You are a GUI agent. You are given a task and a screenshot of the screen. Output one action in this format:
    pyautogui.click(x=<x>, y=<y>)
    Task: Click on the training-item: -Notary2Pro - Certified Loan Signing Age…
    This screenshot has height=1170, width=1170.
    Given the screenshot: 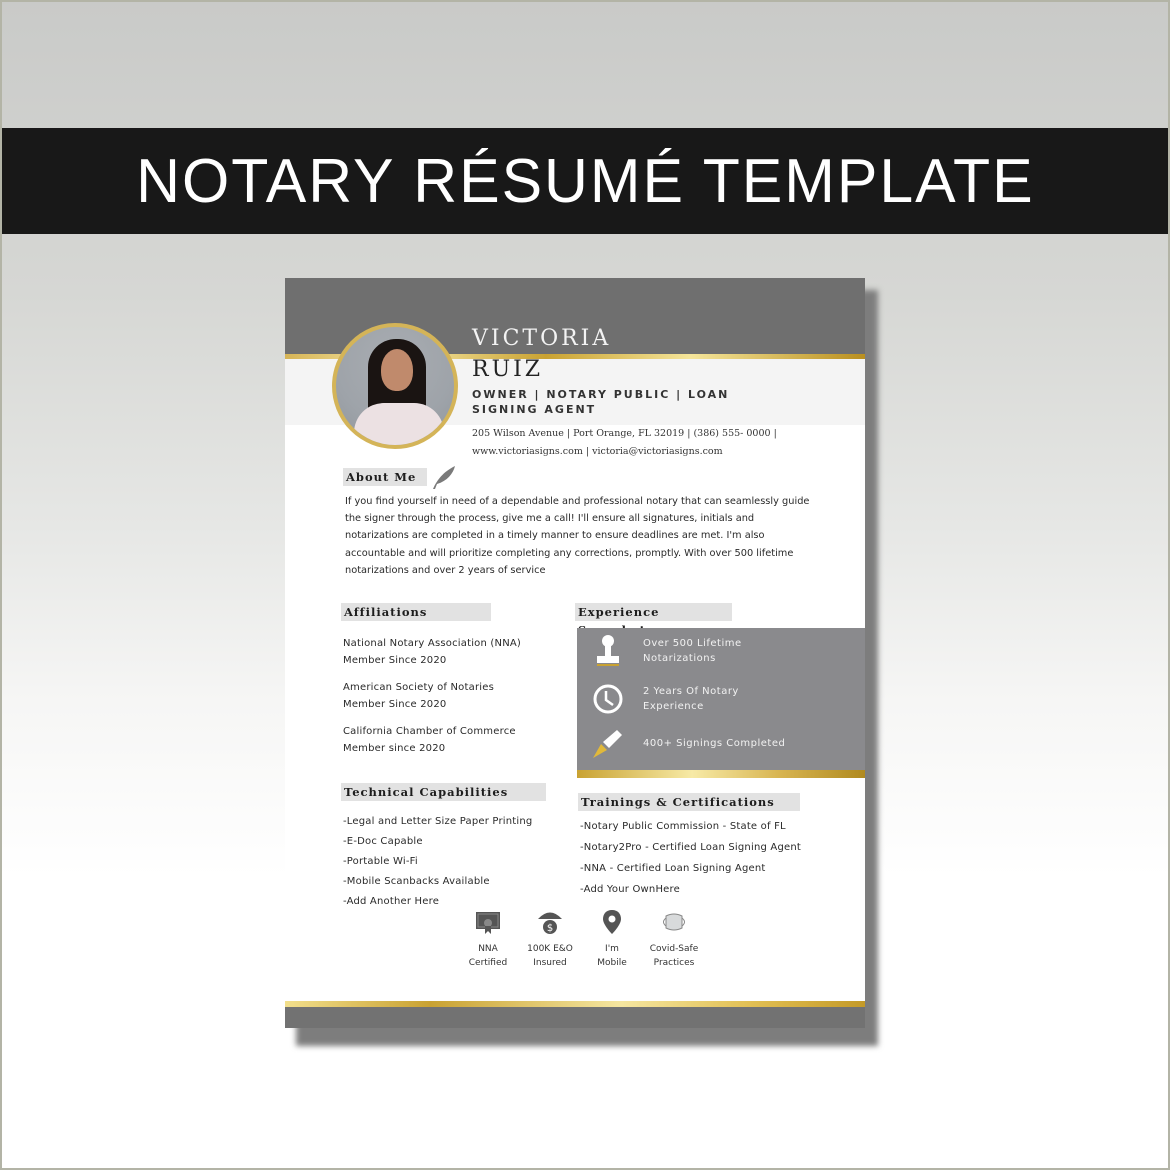 What is the action you would take?
    pyautogui.click(x=691, y=847)
    